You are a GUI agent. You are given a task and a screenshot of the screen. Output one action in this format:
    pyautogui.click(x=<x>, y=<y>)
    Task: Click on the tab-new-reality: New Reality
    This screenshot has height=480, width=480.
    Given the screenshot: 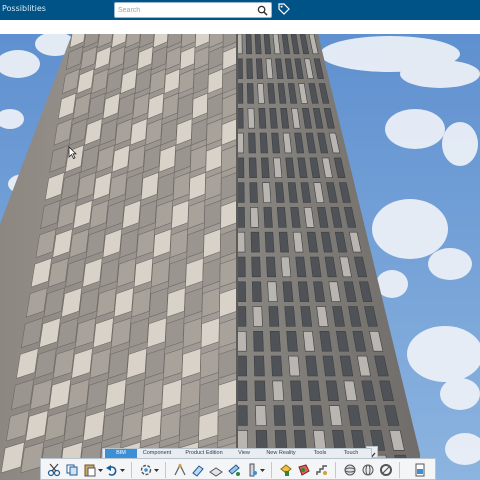 What is the action you would take?
    pyautogui.click(x=281, y=453)
    